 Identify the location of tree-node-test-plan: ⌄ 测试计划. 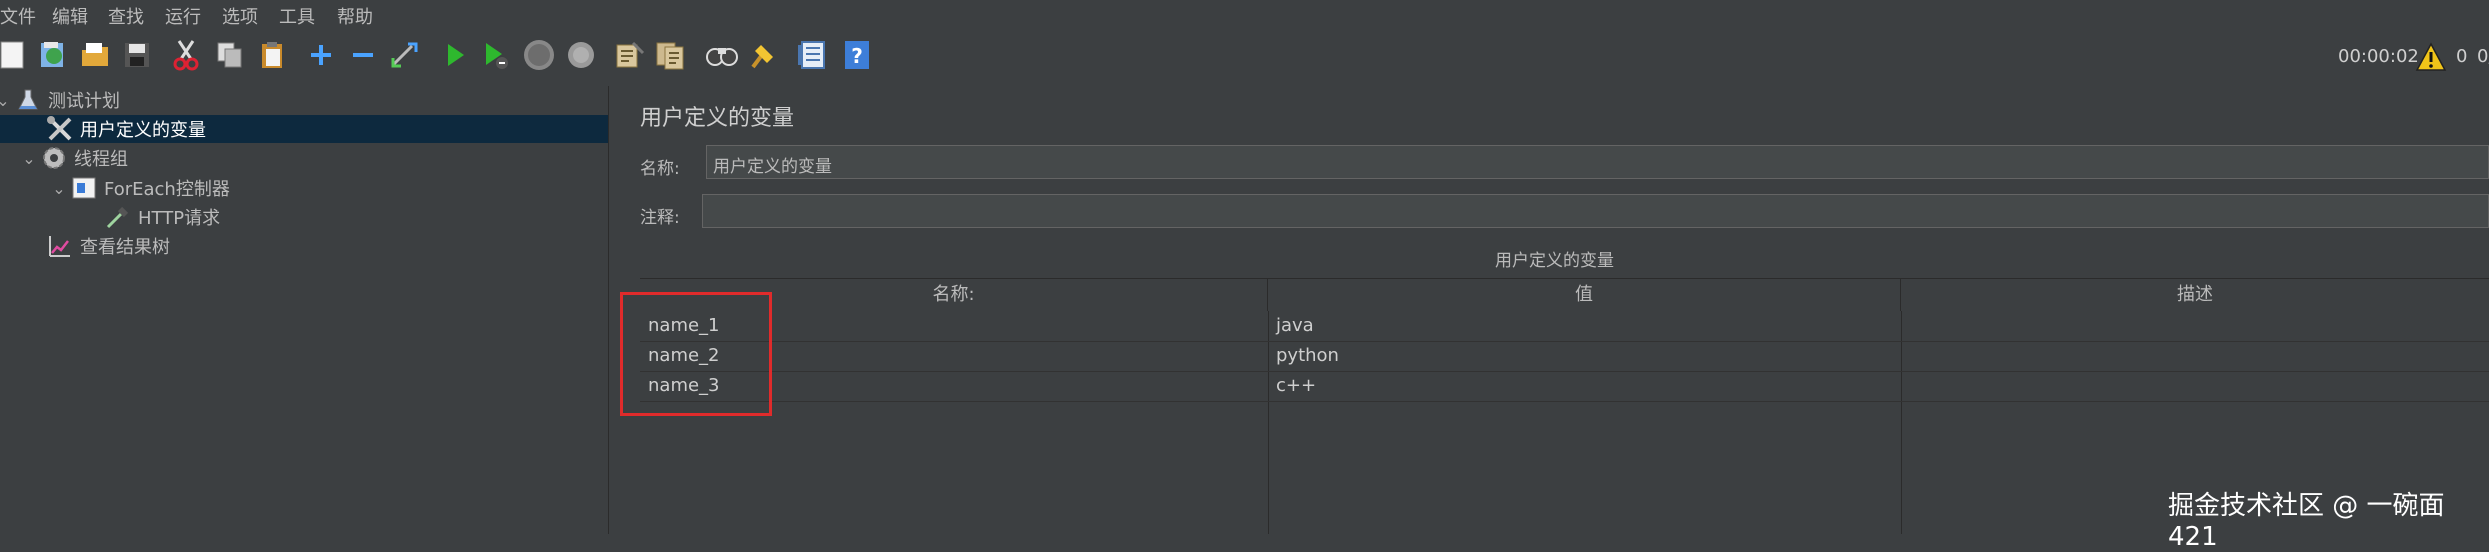
(304, 100).